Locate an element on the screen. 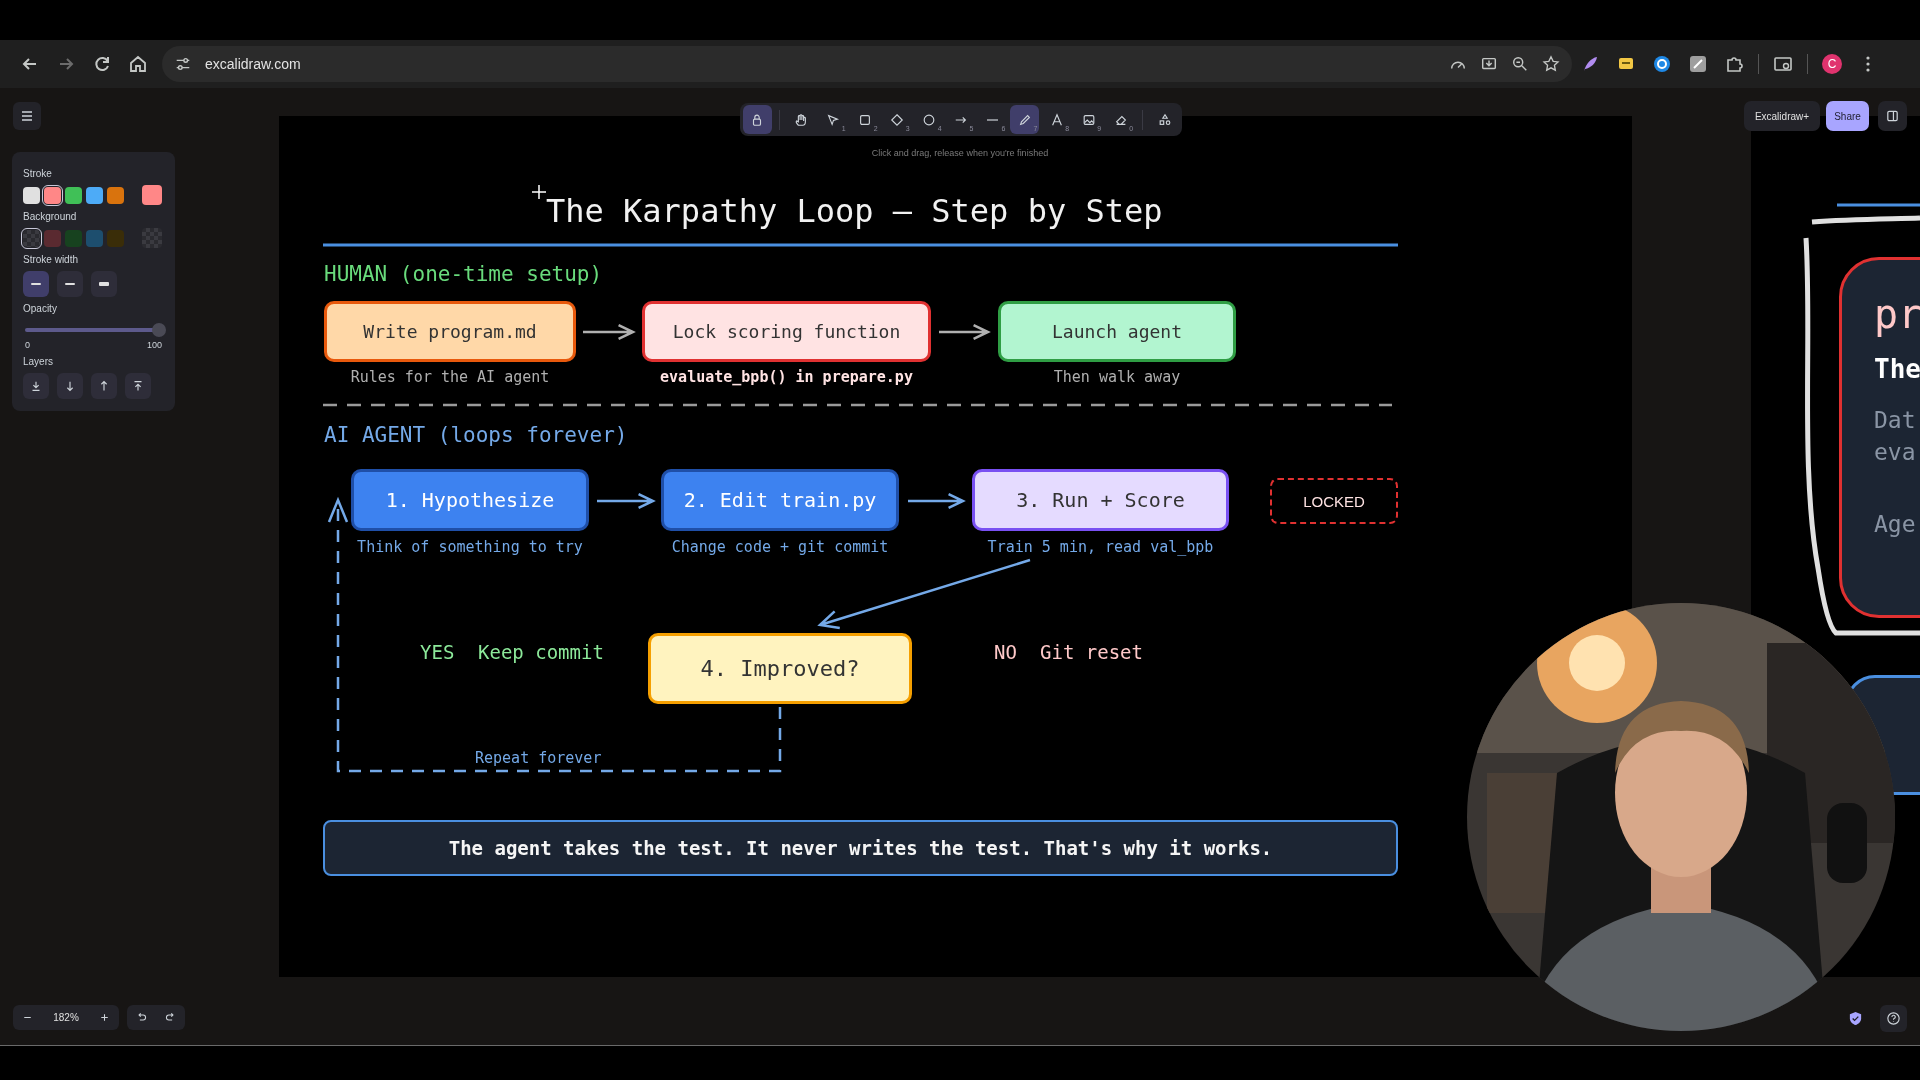 The image size is (1920, 1080). image-icon is located at coordinates (1088, 119).